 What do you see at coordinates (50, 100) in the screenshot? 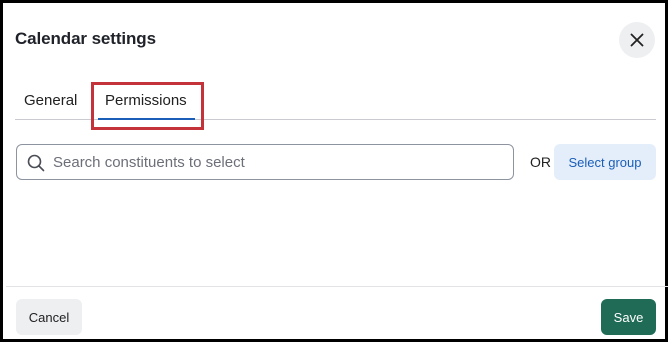
I see `tab-general: General` at bounding box center [50, 100].